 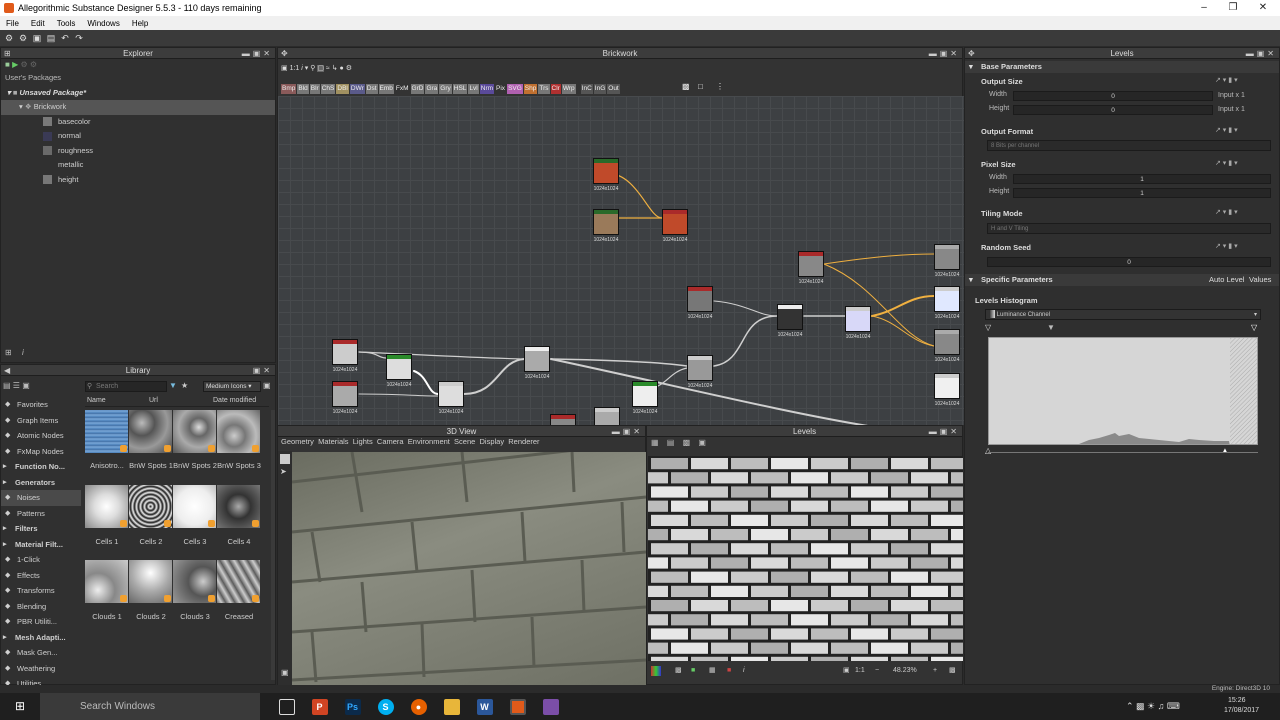 What do you see at coordinates (285, 471) in the screenshot?
I see `pointer-icon: ➤` at bounding box center [285, 471].